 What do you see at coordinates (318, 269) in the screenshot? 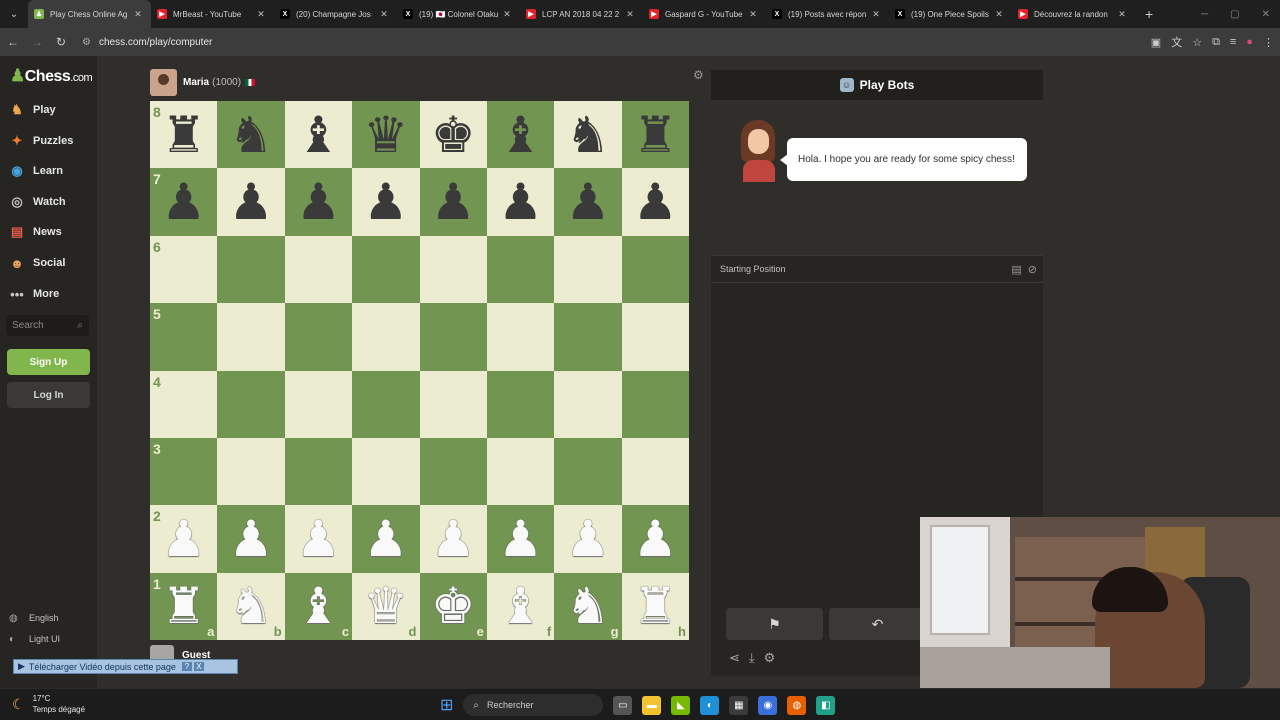
I see `square-c6` at bounding box center [318, 269].